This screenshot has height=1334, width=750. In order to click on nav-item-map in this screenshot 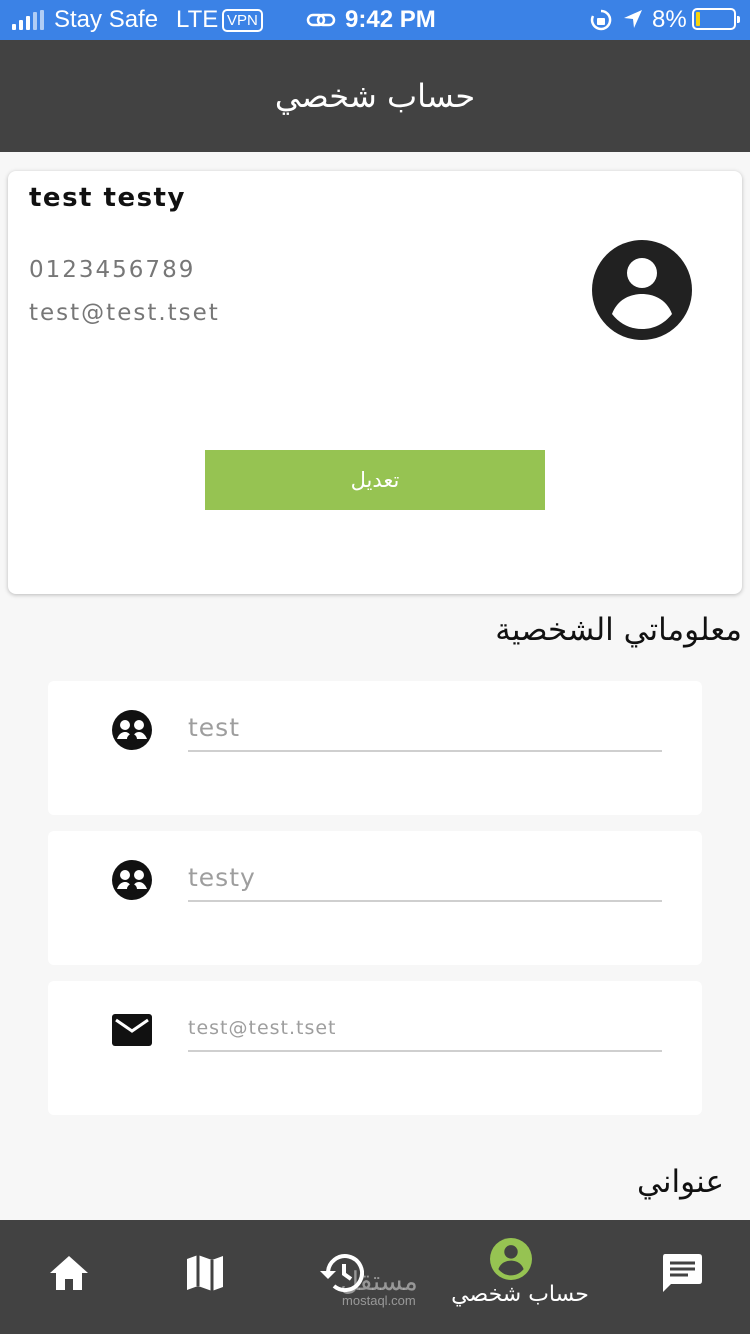, I will do `click(206, 1277)`.